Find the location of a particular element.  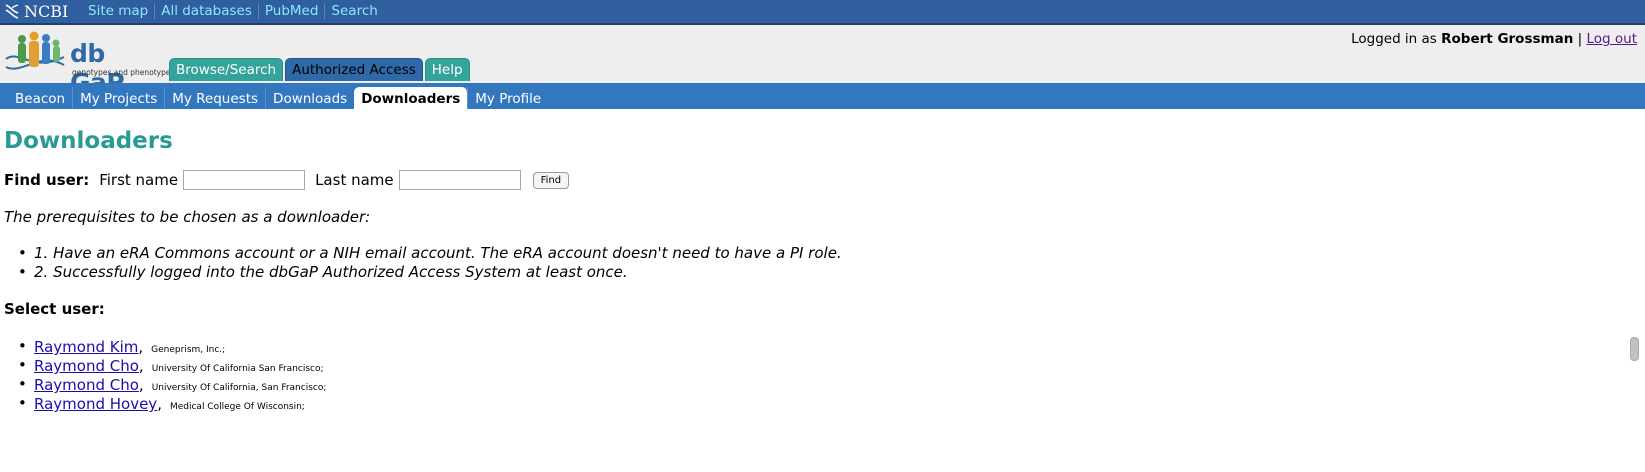

tab-browse-search: Browse/Search is located at coordinates (226, 69).